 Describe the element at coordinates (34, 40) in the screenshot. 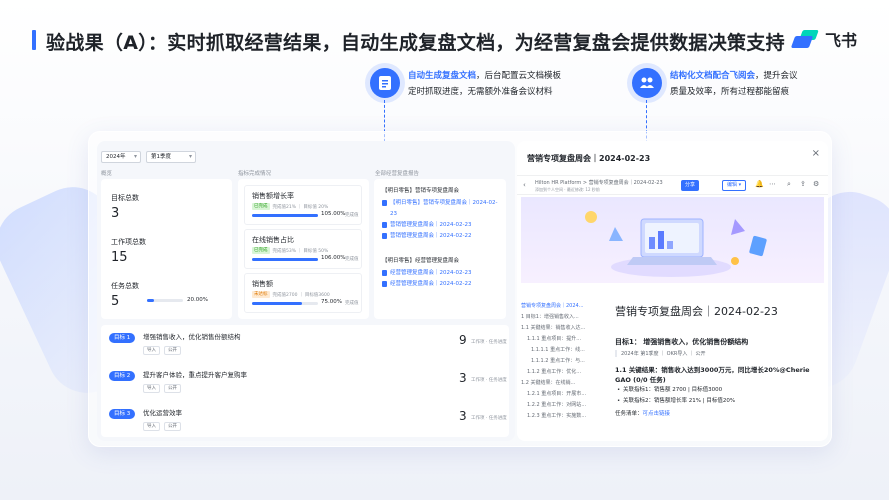

I see `title-accent-bar` at that location.